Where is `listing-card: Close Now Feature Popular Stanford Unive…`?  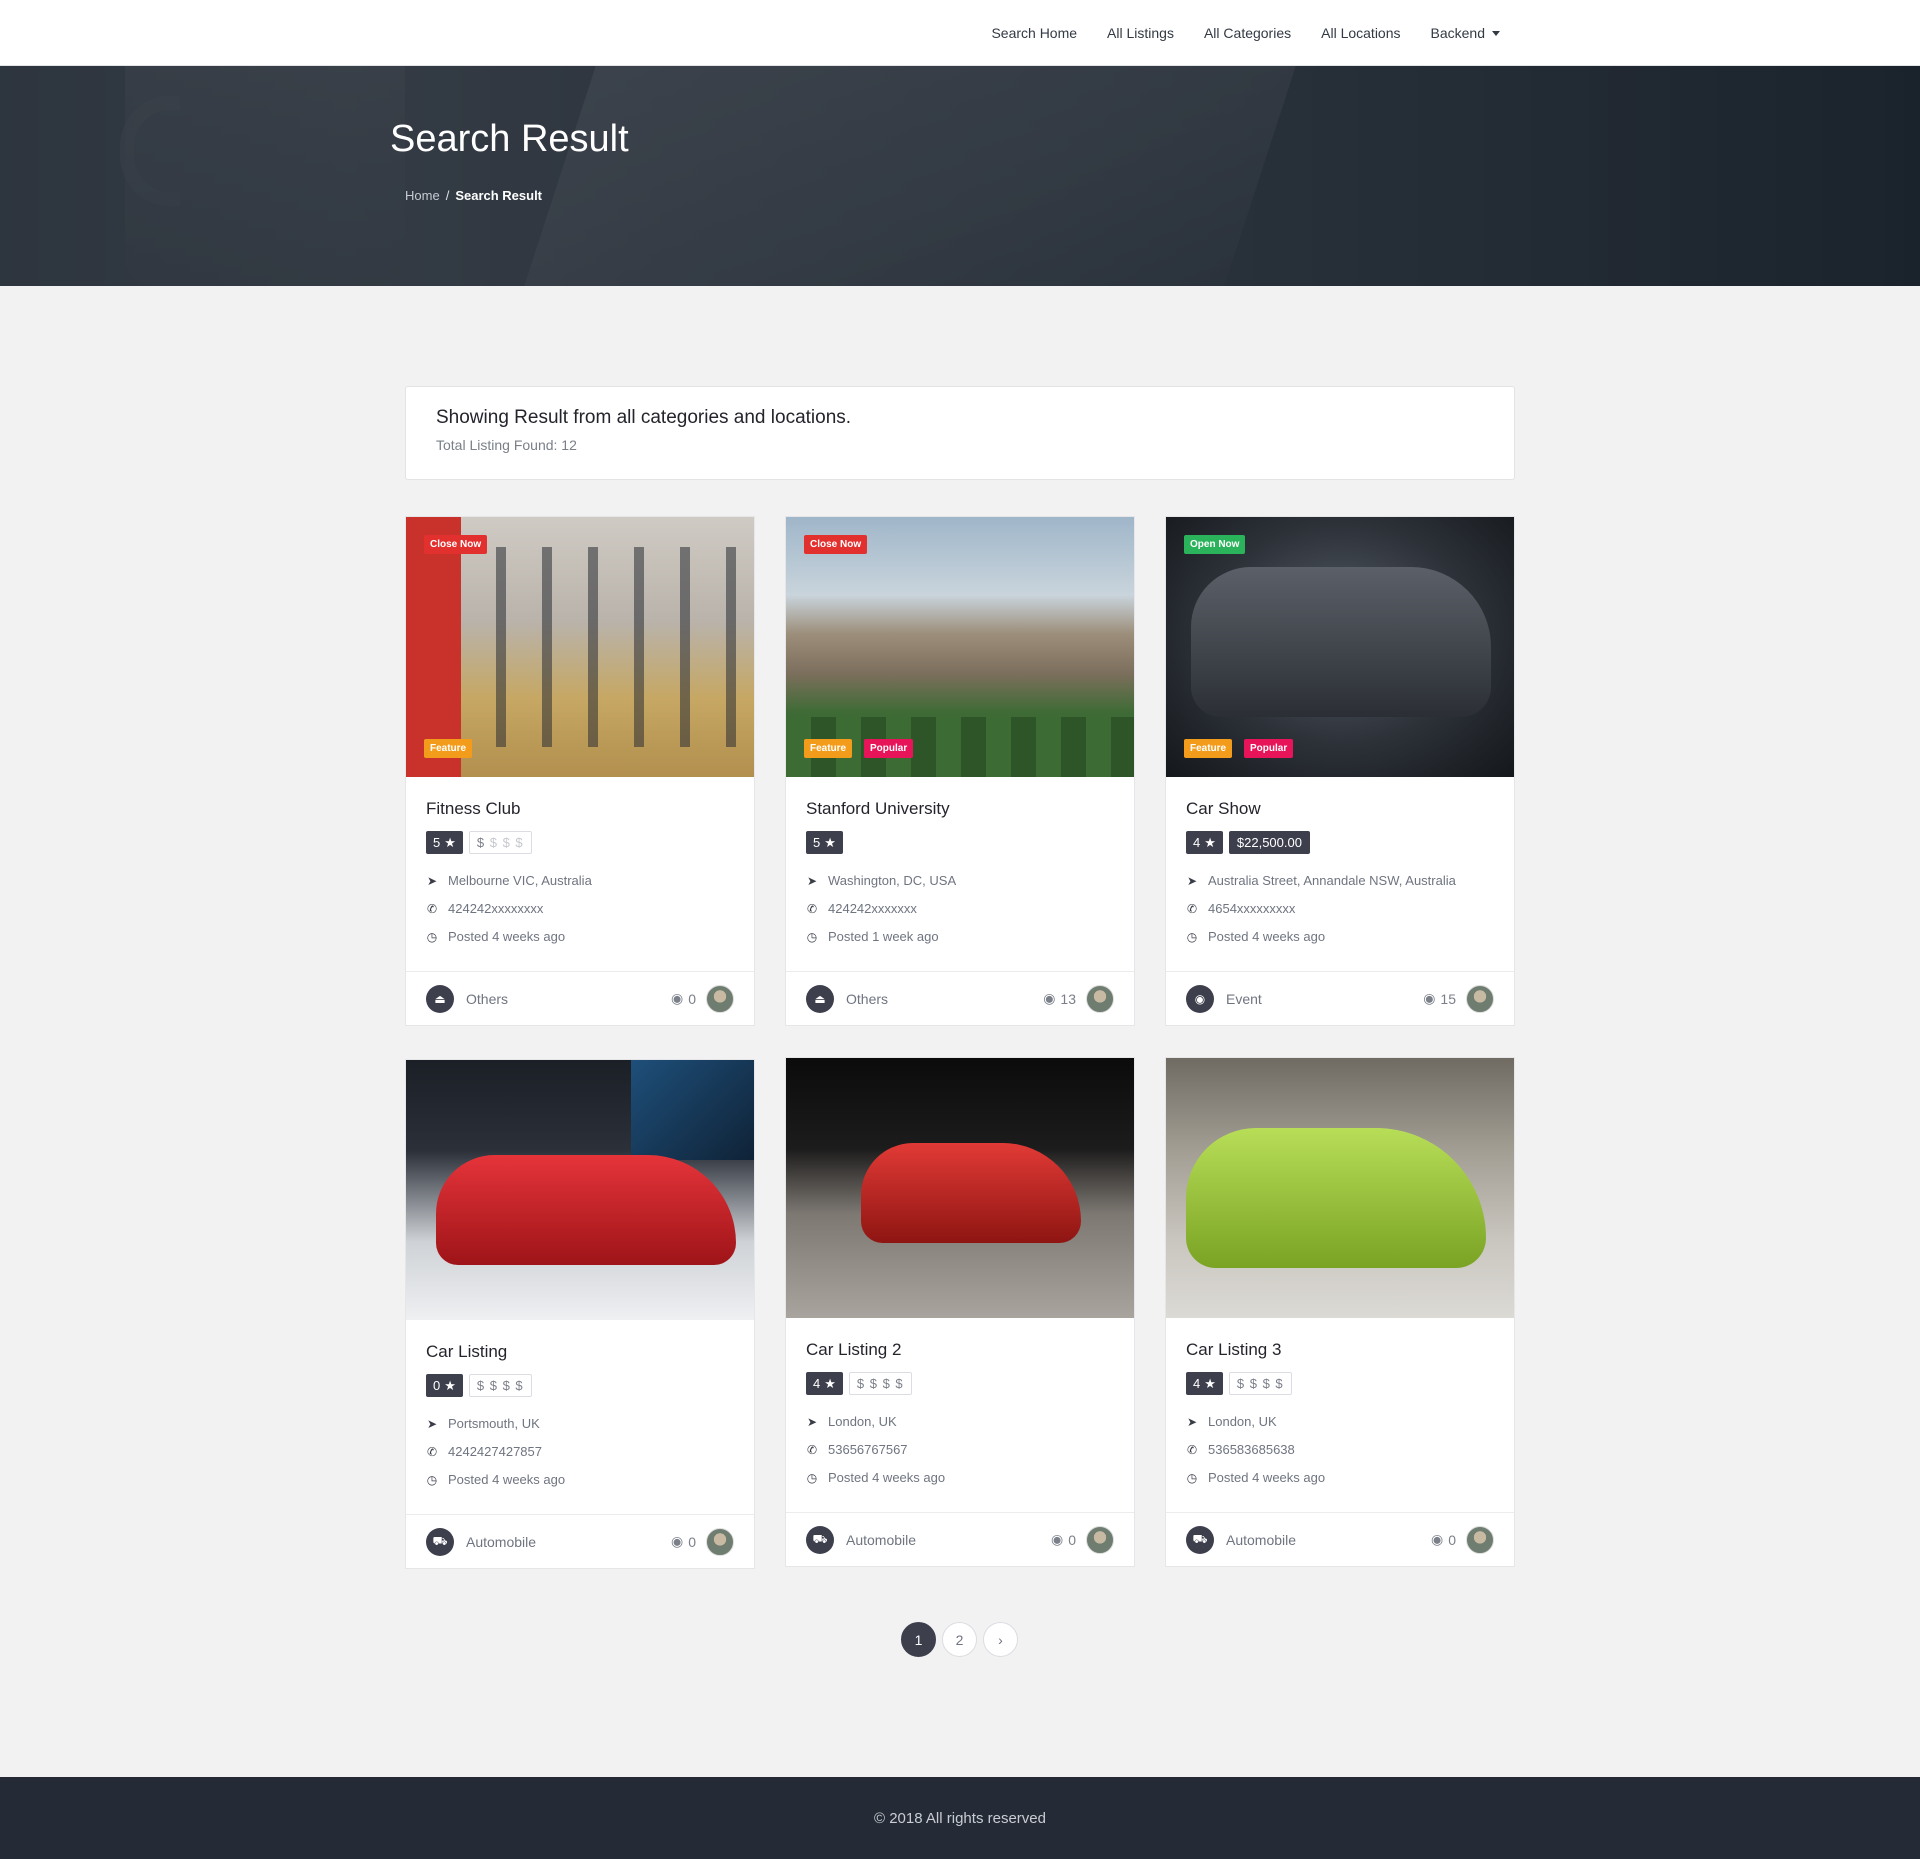 listing-card: Close Now Feature Popular Stanford Unive… is located at coordinates (960, 771).